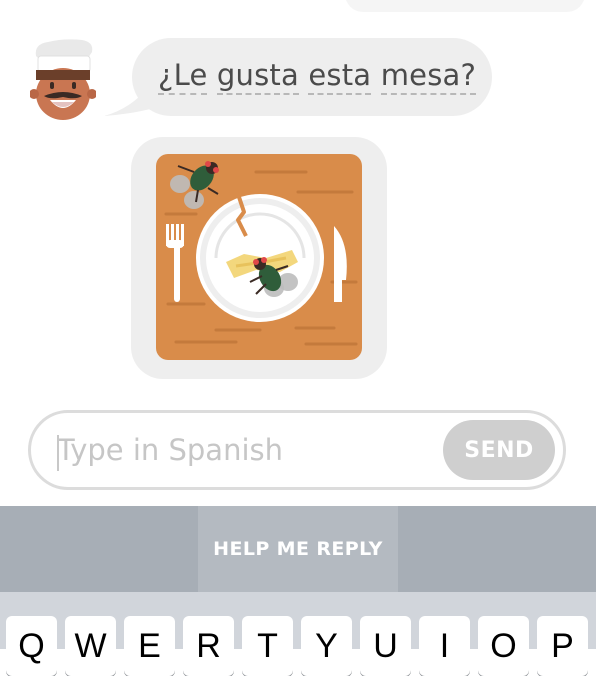 This screenshot has width=596, height=676. What do you see at coordinates (444, 646) in the screenshot?
I see `key-i: I` at bounding box center [444, 646].